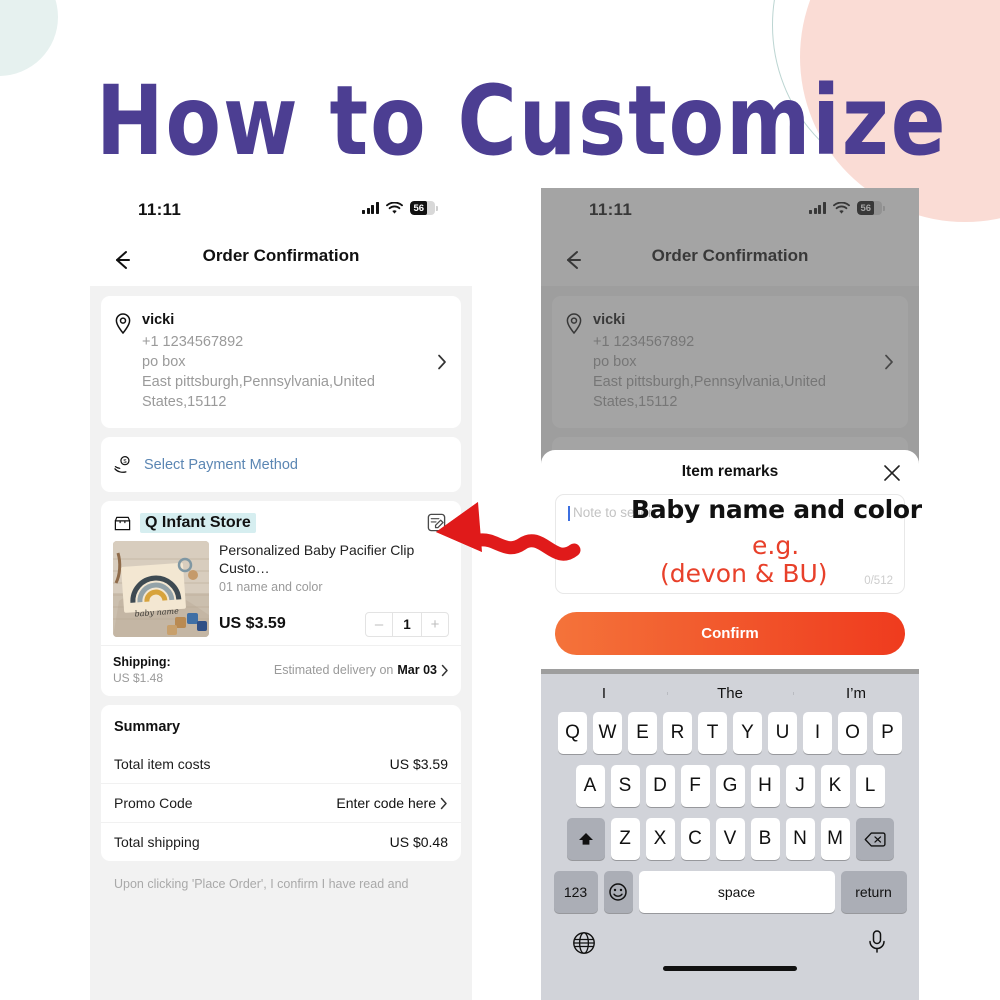 This screenshot has width=1000, height=1000. I want to click on product-price: US $3.59, so click(252, 623).